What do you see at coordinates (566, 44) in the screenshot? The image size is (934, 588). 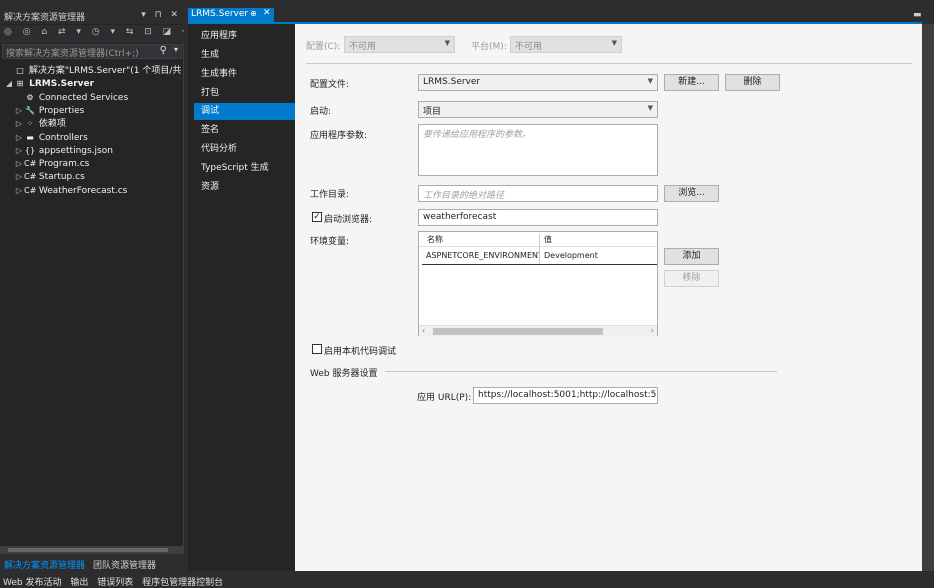 I see `platform-select: 不可用 ▼` at bounding box center [566, 44].